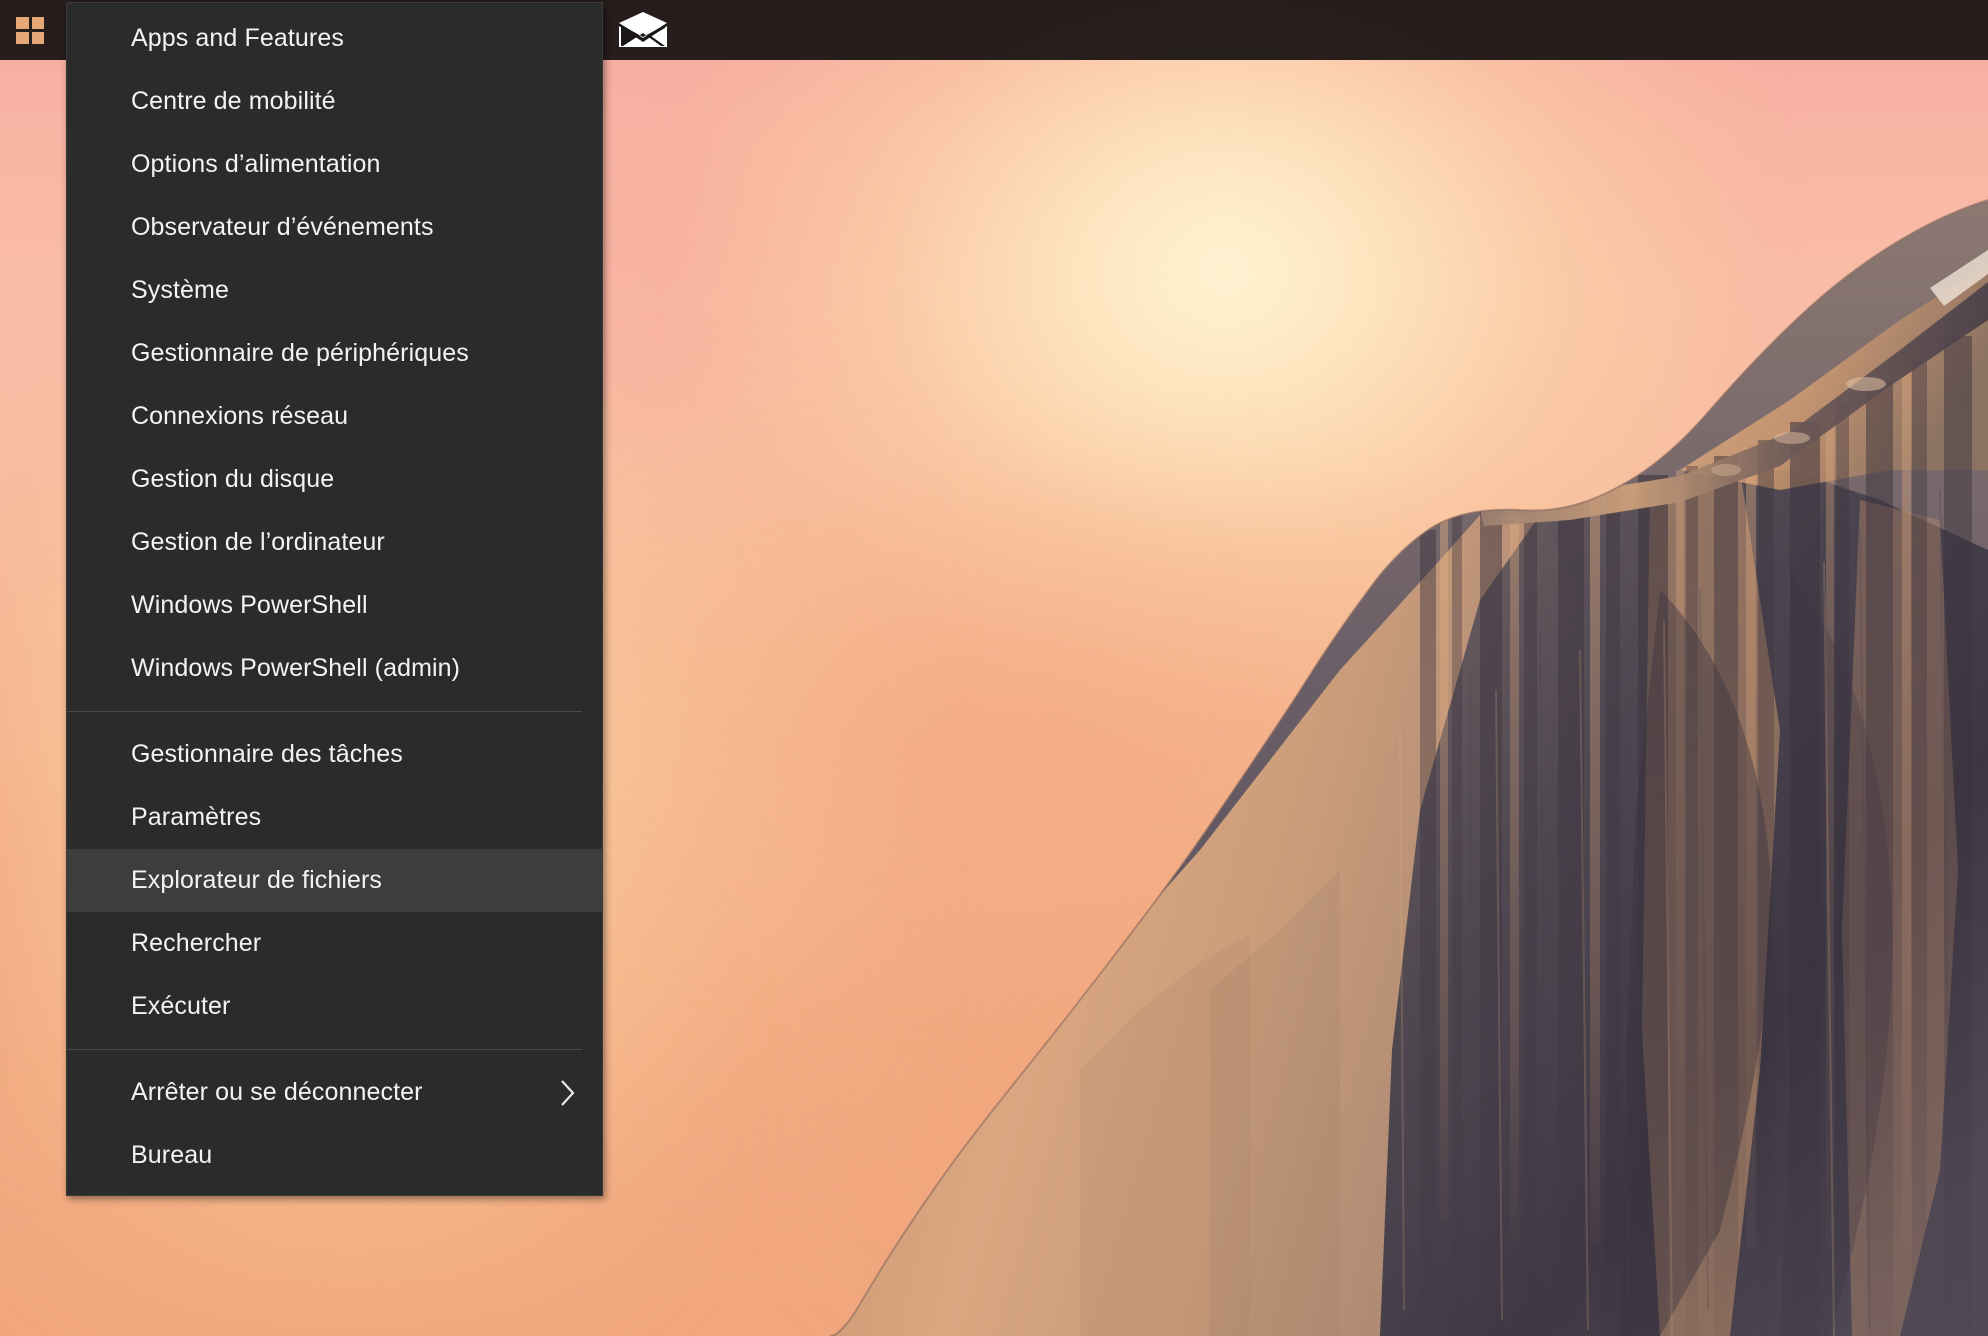 The image size is (1988, 1336). Describe the element at coordinates (334, 817) in the screenshot. I see `menu-item-settings: Paramètres` at that location.